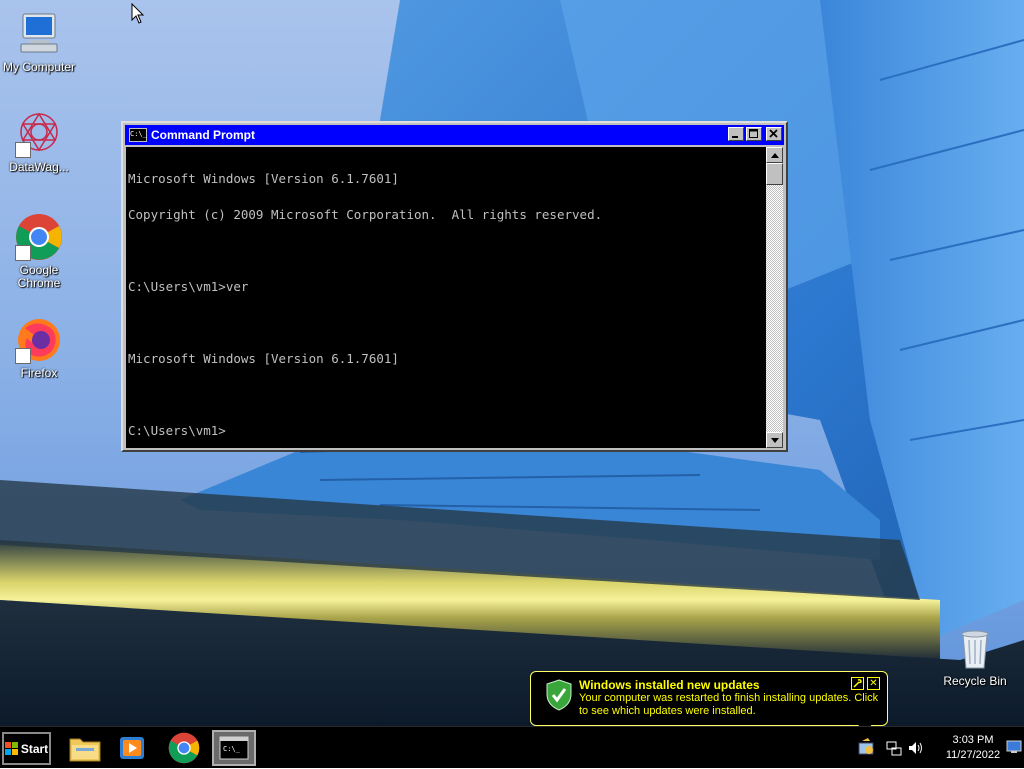 This screenshot has width=1024, height=769. What do you see at coordinates (774, 297) in the screenshot?
I see `vertical-scrollbar` at bounding box center [774, 297].